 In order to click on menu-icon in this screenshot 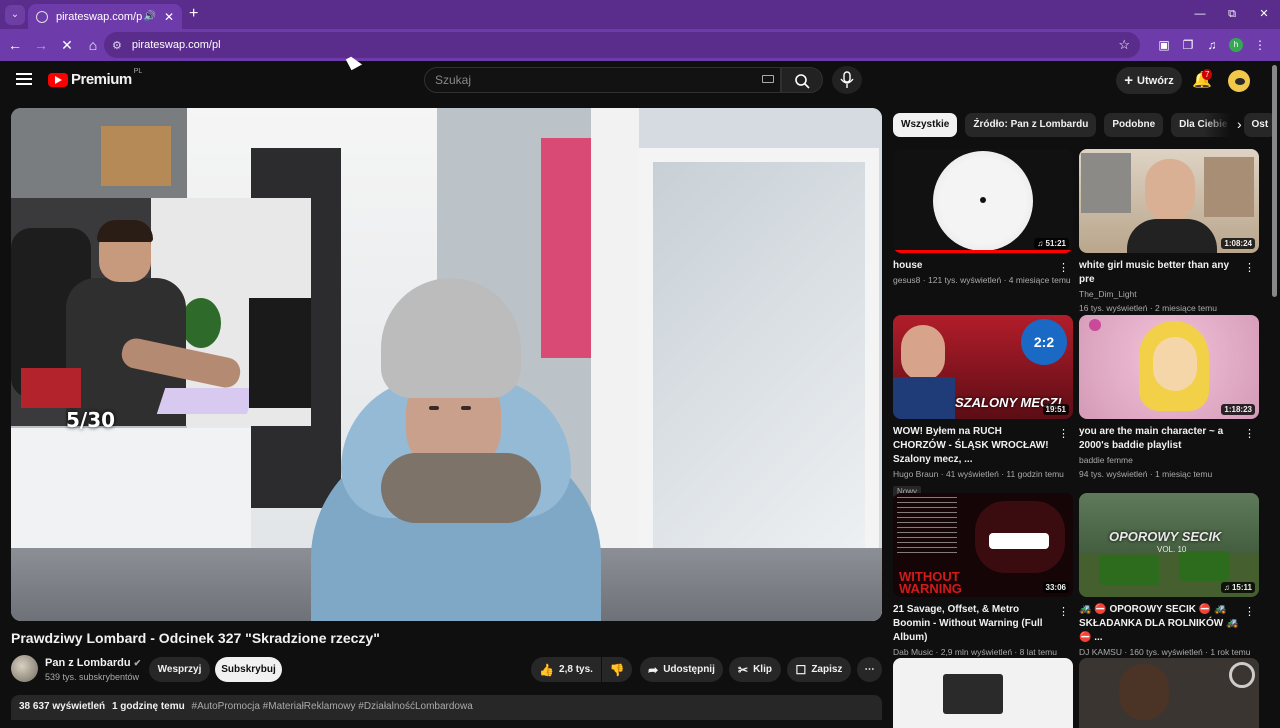, I will do `click(24, 79)`.